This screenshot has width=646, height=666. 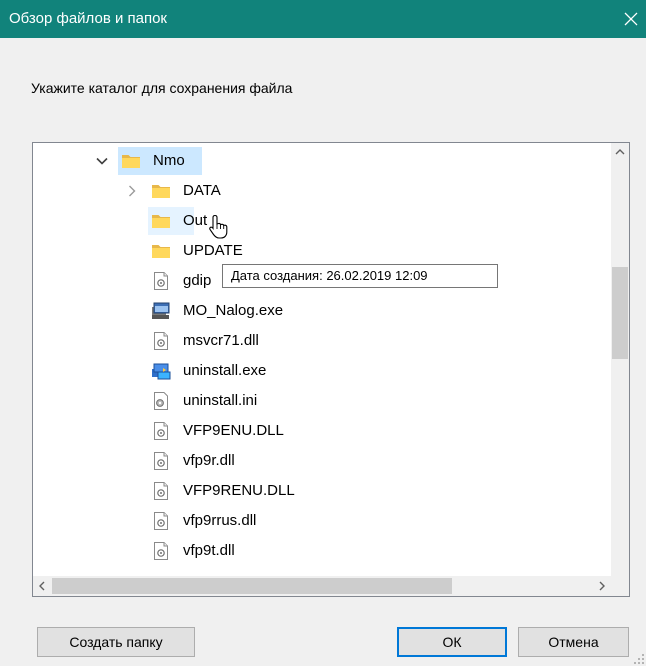 I want to click on vertical-scrollbar, so click(x=620, y=359).